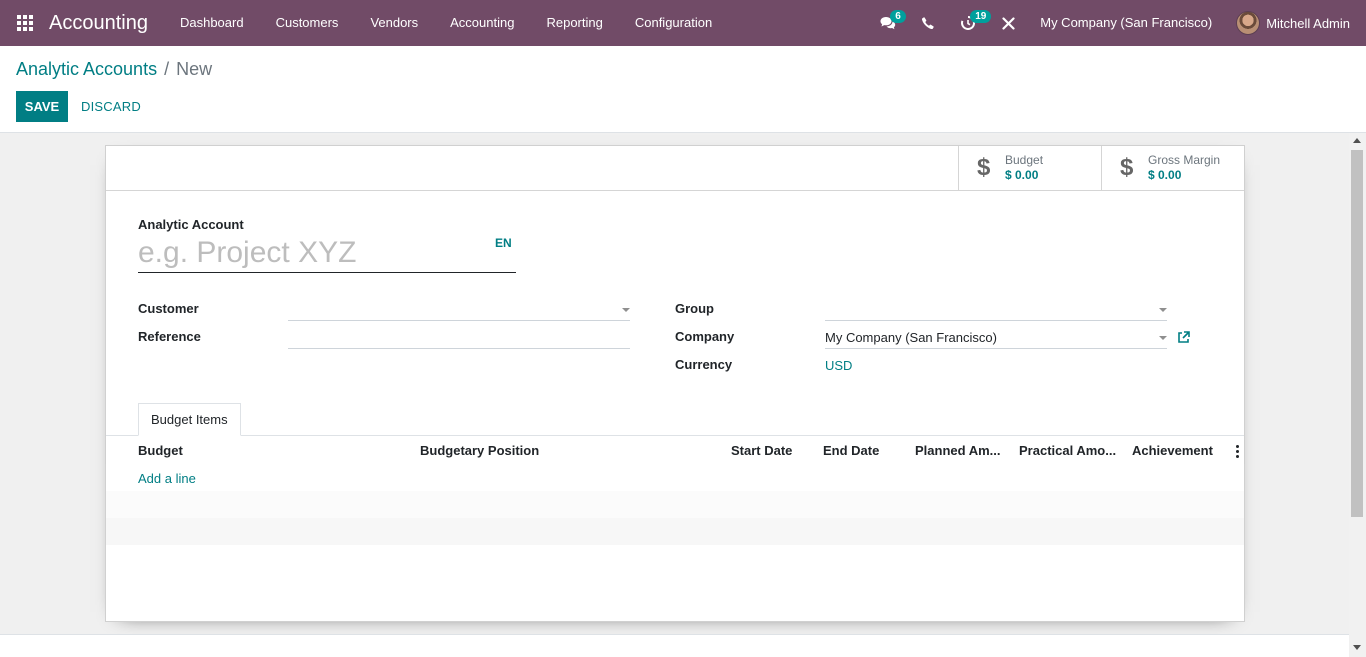 The image size is (1366, 657). I want to click on tab-budget-items: Budget Items, so click(189, 419).